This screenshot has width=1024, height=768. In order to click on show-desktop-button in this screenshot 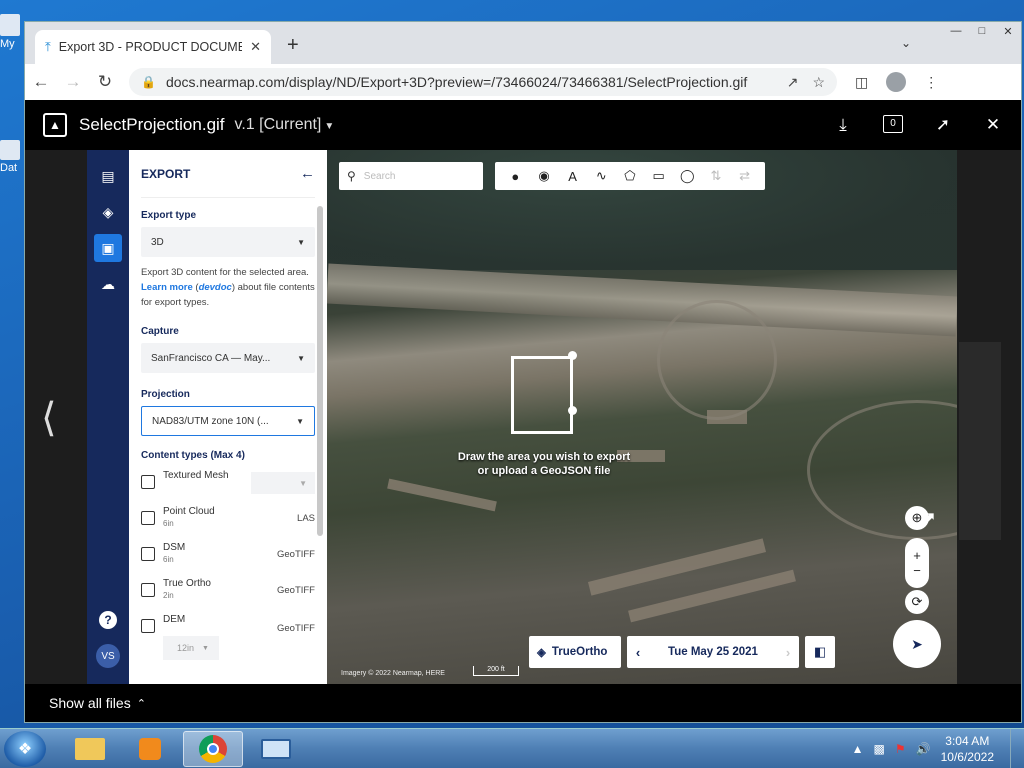, I will do `click(1017, 748)`.